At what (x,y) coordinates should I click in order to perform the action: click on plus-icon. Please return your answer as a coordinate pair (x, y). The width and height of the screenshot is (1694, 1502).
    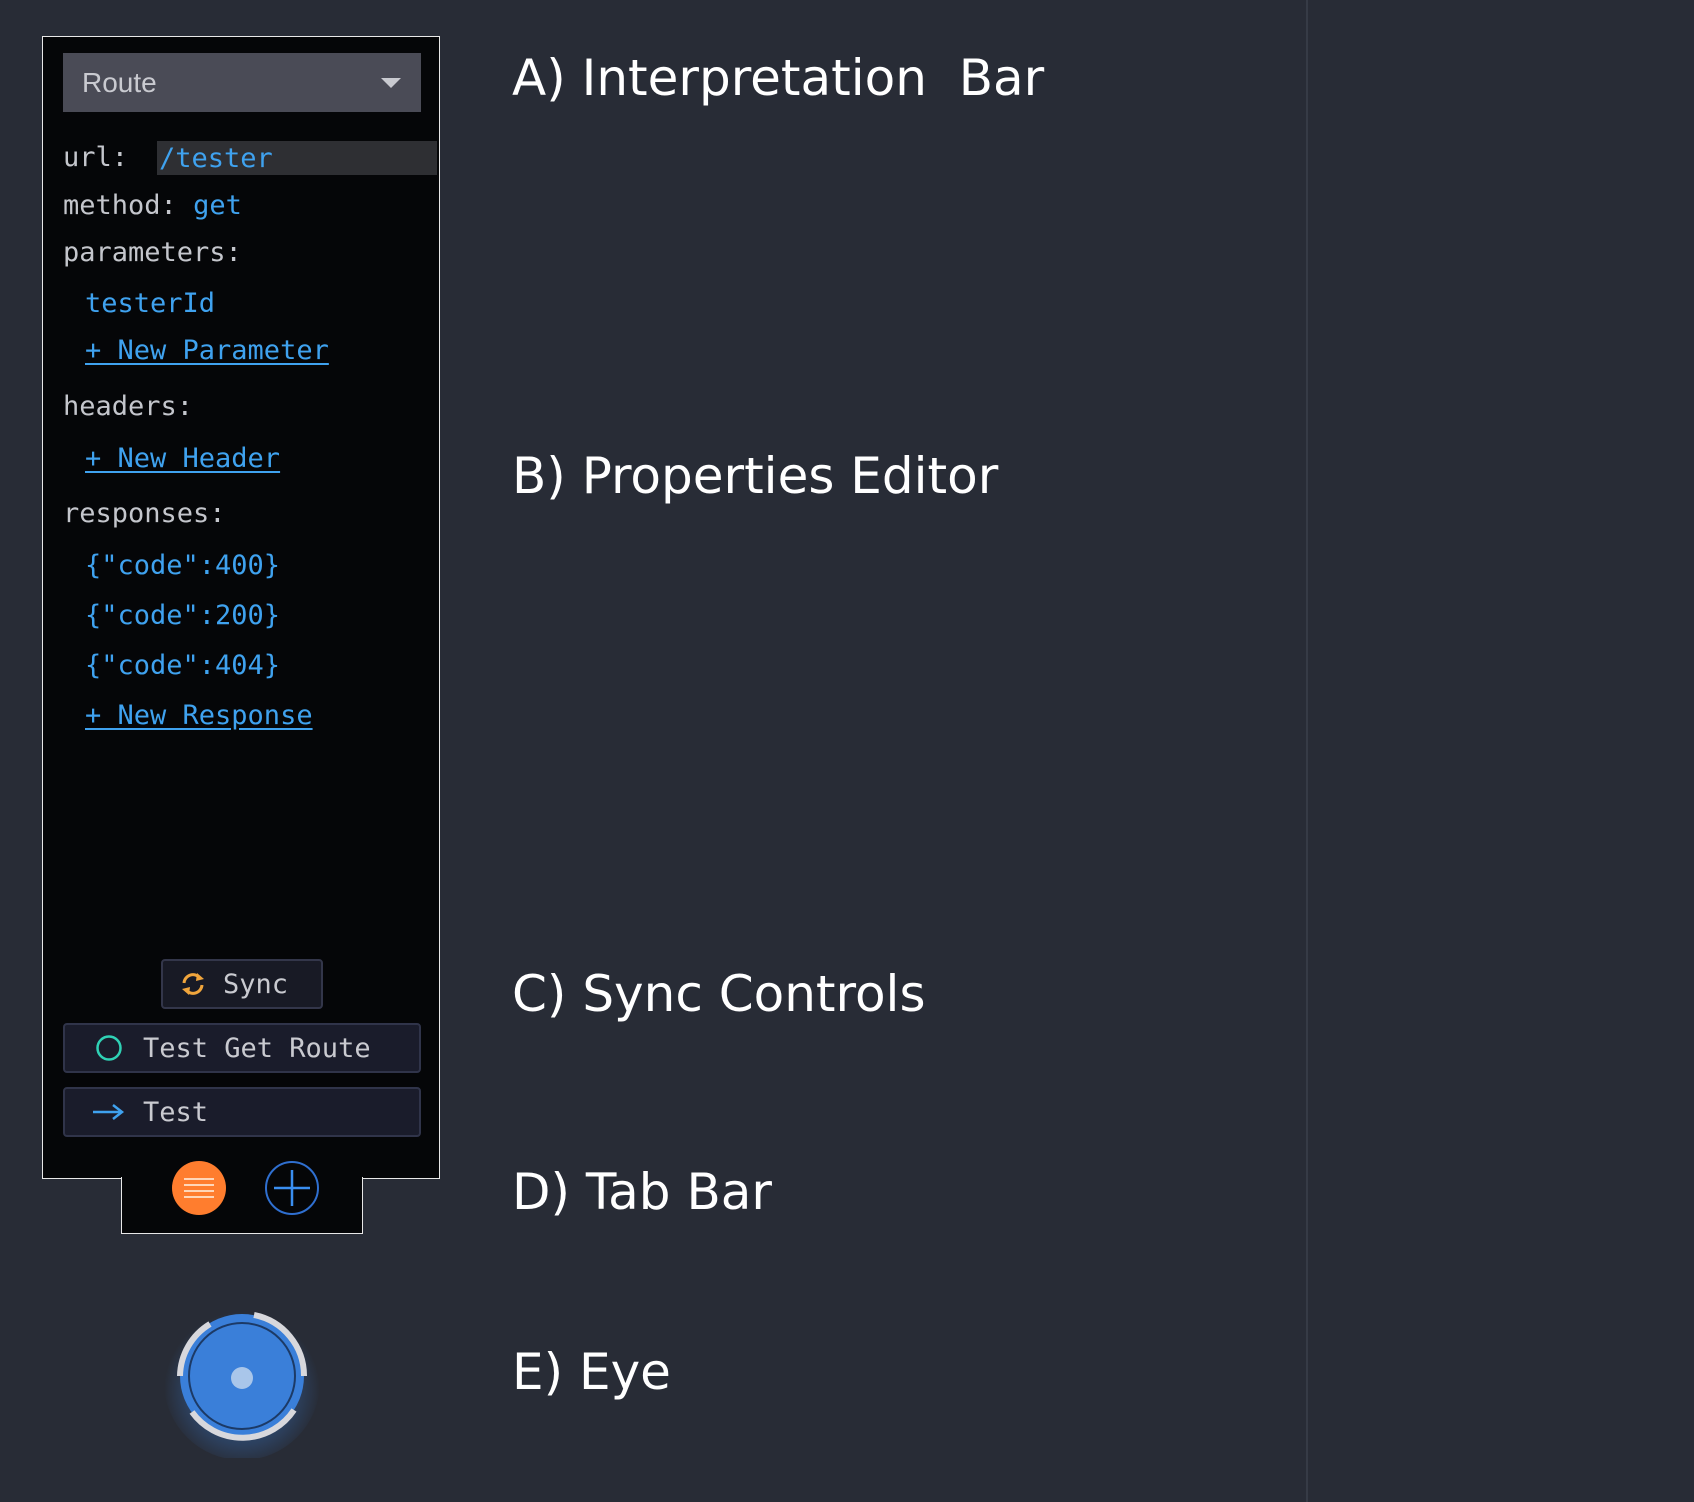
    Looking at the image, I should click on (292, 1188).